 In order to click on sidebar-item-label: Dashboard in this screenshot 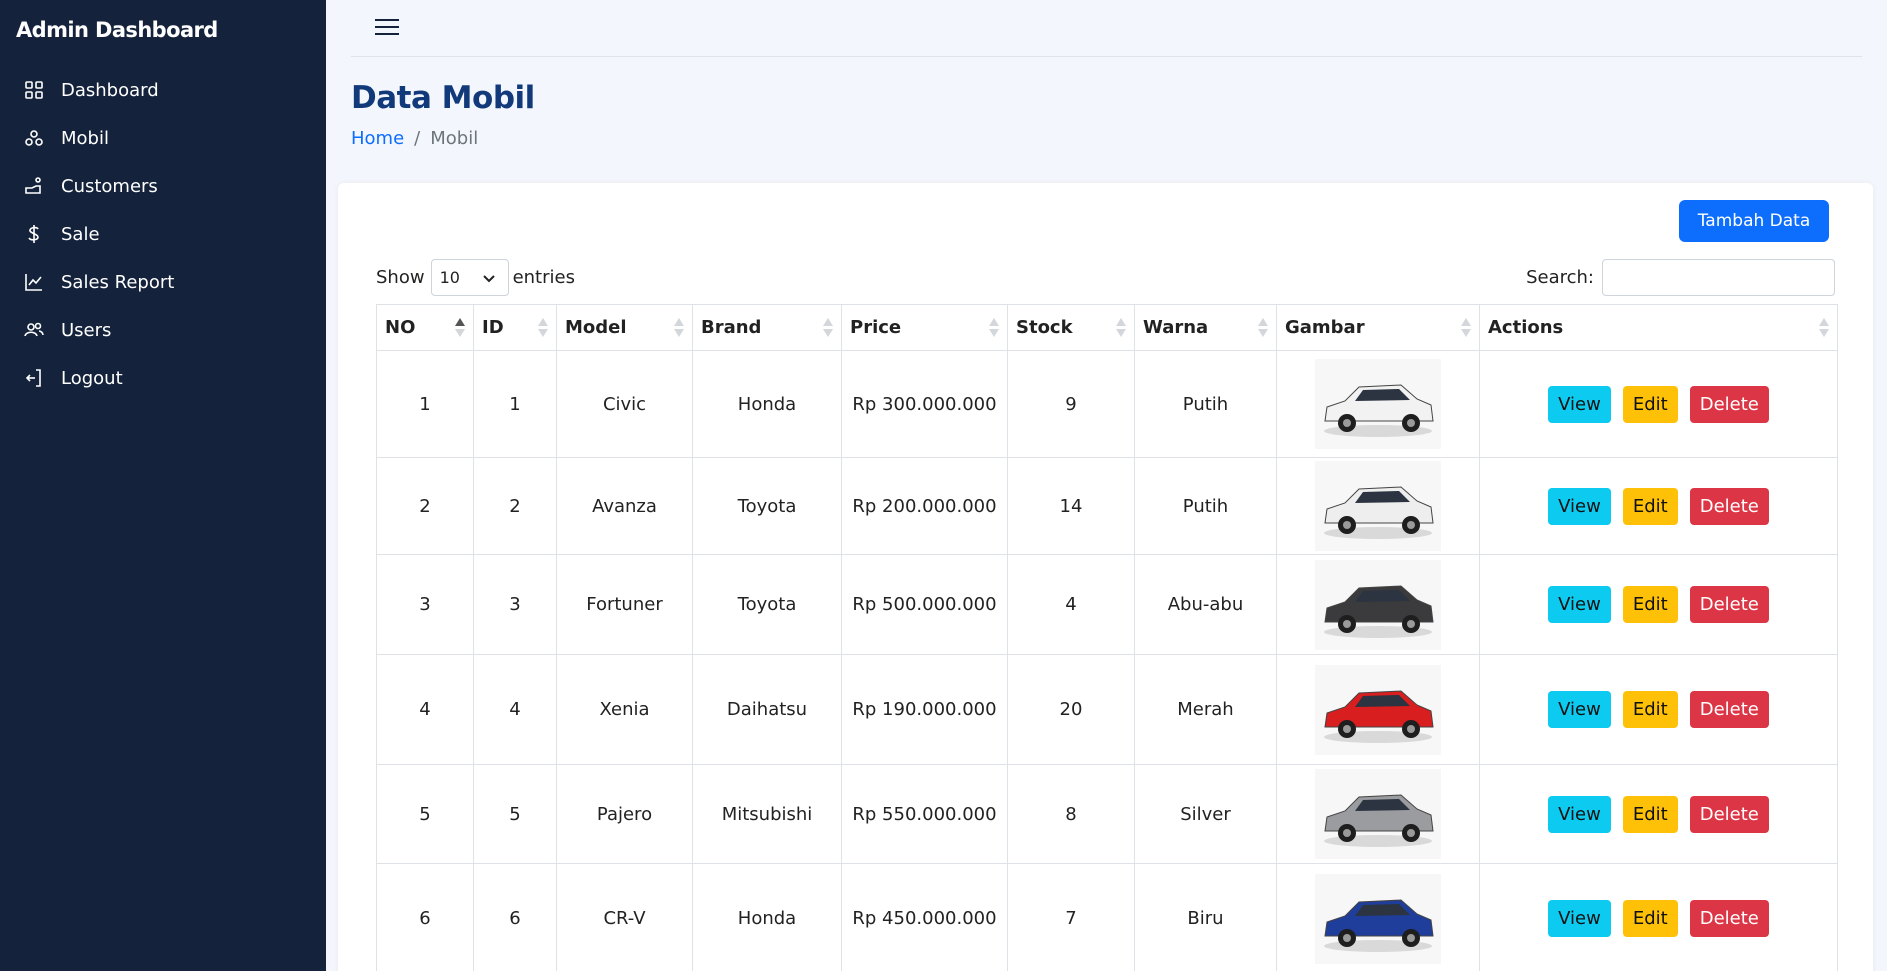, I will do `click(110, 90)`.